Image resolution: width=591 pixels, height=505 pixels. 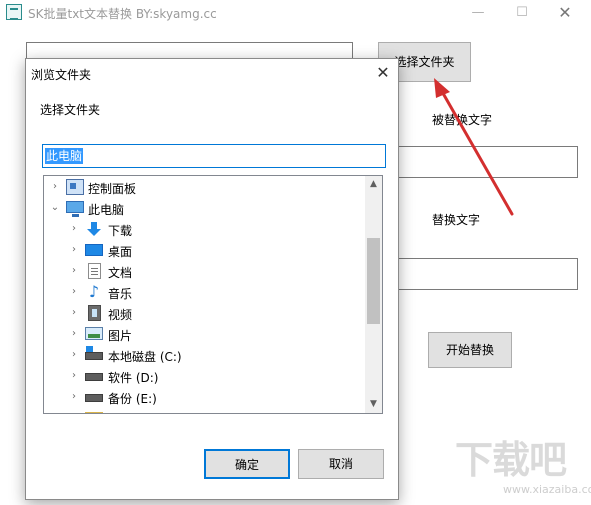 What do you see at coordinates (120, 273) in the screenshot?
I see `tree-item-label: 文档` at bounding box center [120, 273].